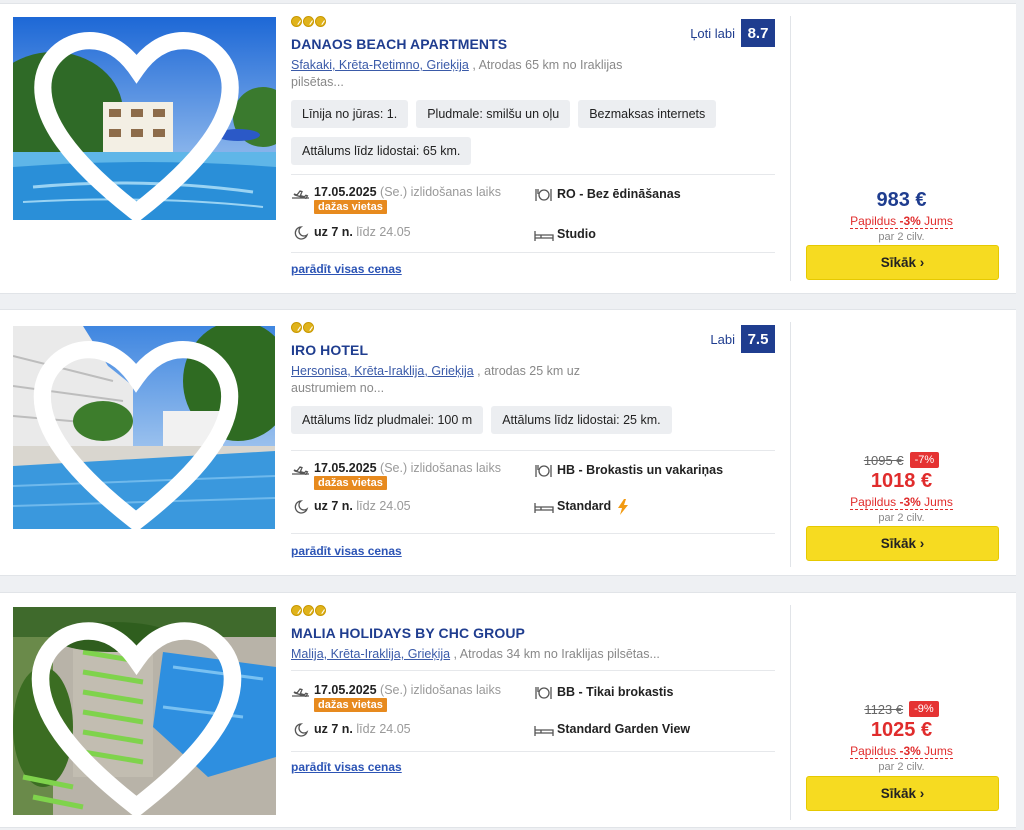 Image resolution: width=1024 pixels, height=830 pixels. What do you see at coordinates (381, 151) in the screenshot?
I see `feature-chip: Attālums līdz lidostai: 65 km.` at bounding box center [381, 151].